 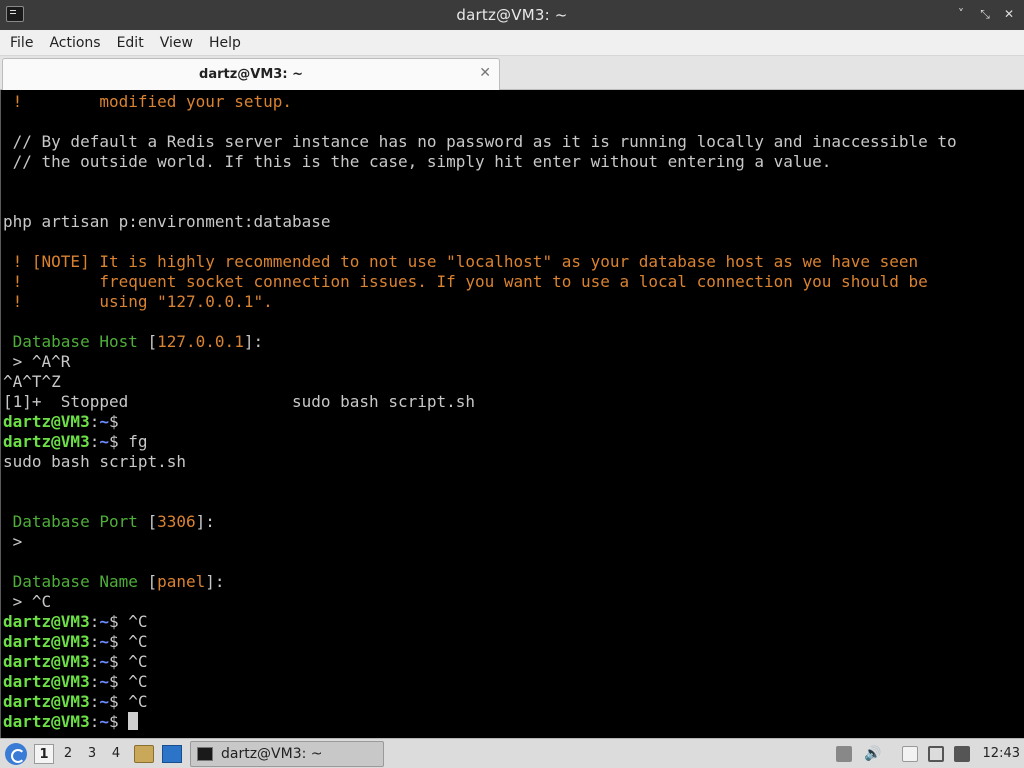 I want to click on window-controls: ˅ ⤡ ✕, so click(x=985, y=14).